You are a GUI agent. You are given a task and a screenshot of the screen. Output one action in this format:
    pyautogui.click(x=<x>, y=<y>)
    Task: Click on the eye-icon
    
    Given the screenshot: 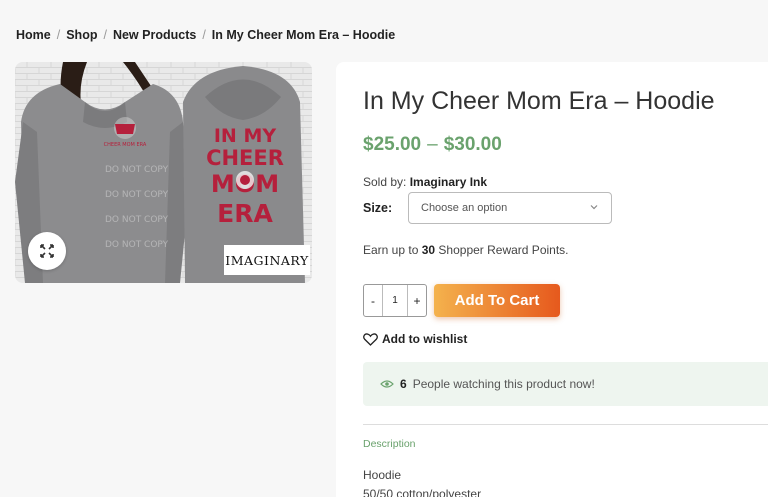 What is the action you would take?
    pyautogui.click(x=387, y=384)
    